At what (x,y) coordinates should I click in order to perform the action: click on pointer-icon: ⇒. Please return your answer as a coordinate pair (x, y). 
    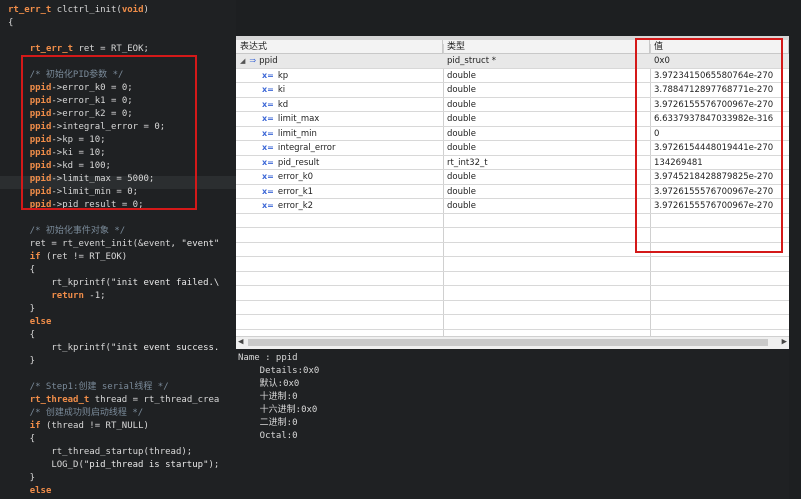
    Looking at the image, I should click on (253, 60).